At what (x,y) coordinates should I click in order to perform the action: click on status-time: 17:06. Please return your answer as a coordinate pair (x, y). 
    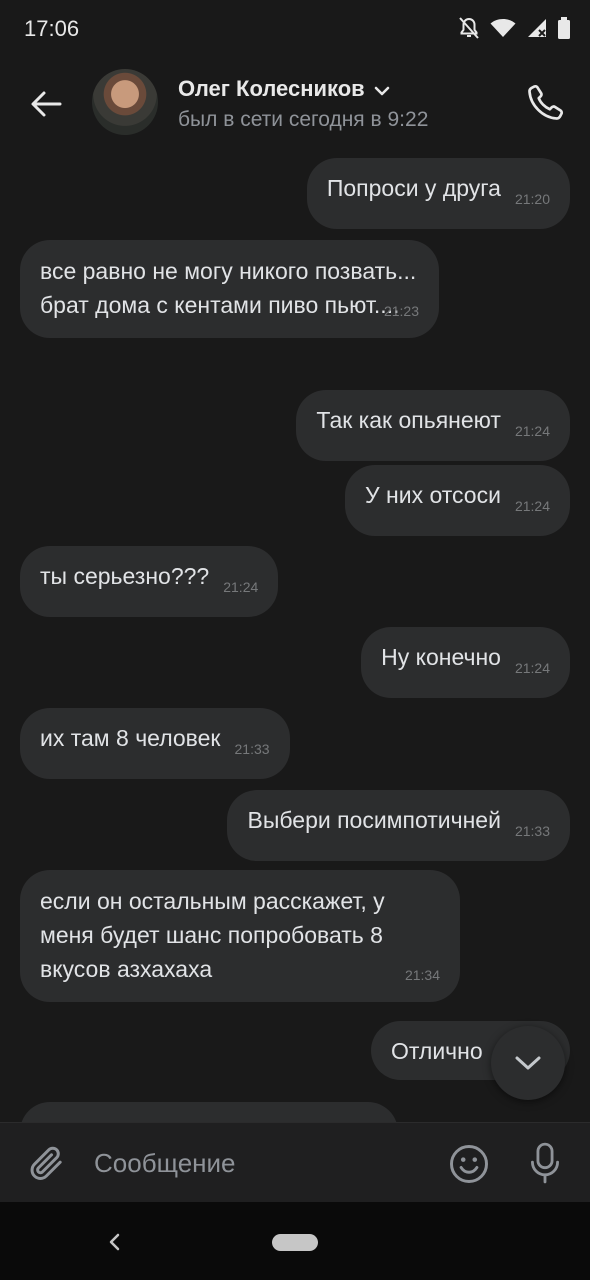
    Looking at the image, I should click on (52, 28).